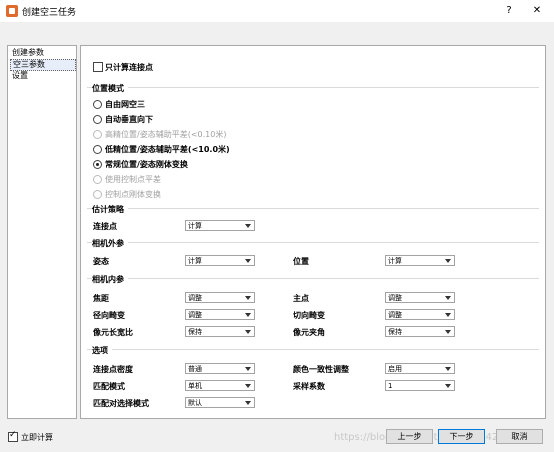  What do you see at coordinates (98, 67) in the screenshot?
I see `only-tie-points-checkbox` at bounding box center [98, 67].